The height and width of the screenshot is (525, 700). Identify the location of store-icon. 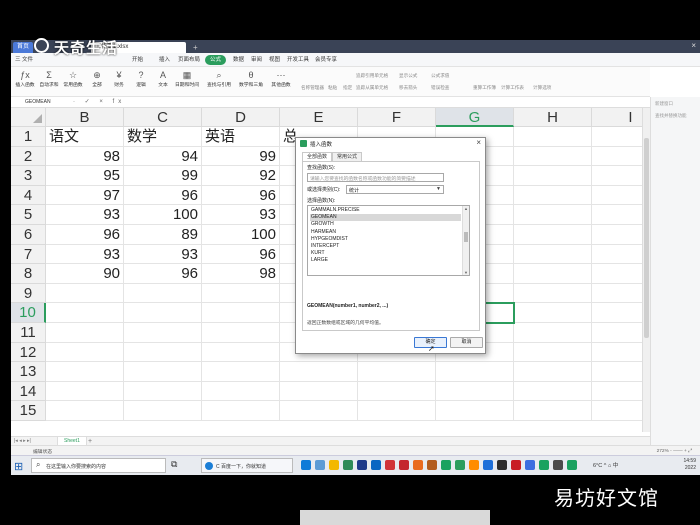
(348, 465).